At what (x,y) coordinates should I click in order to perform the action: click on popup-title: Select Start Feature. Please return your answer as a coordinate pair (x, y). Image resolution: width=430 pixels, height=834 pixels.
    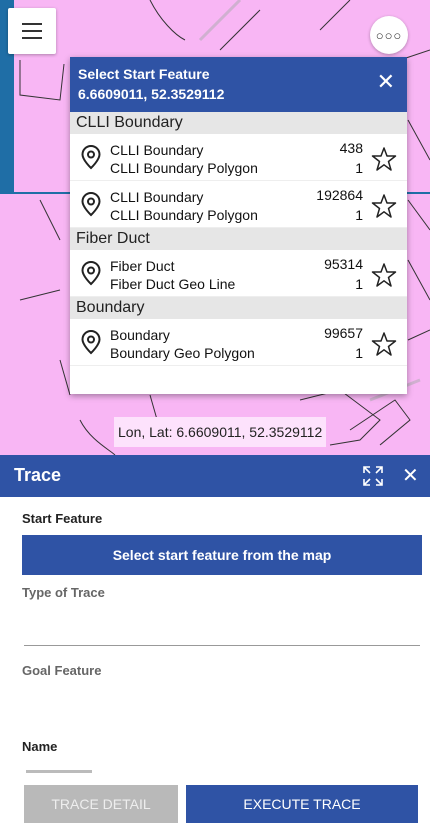
    Looking at the image, I should click on (144, 74).